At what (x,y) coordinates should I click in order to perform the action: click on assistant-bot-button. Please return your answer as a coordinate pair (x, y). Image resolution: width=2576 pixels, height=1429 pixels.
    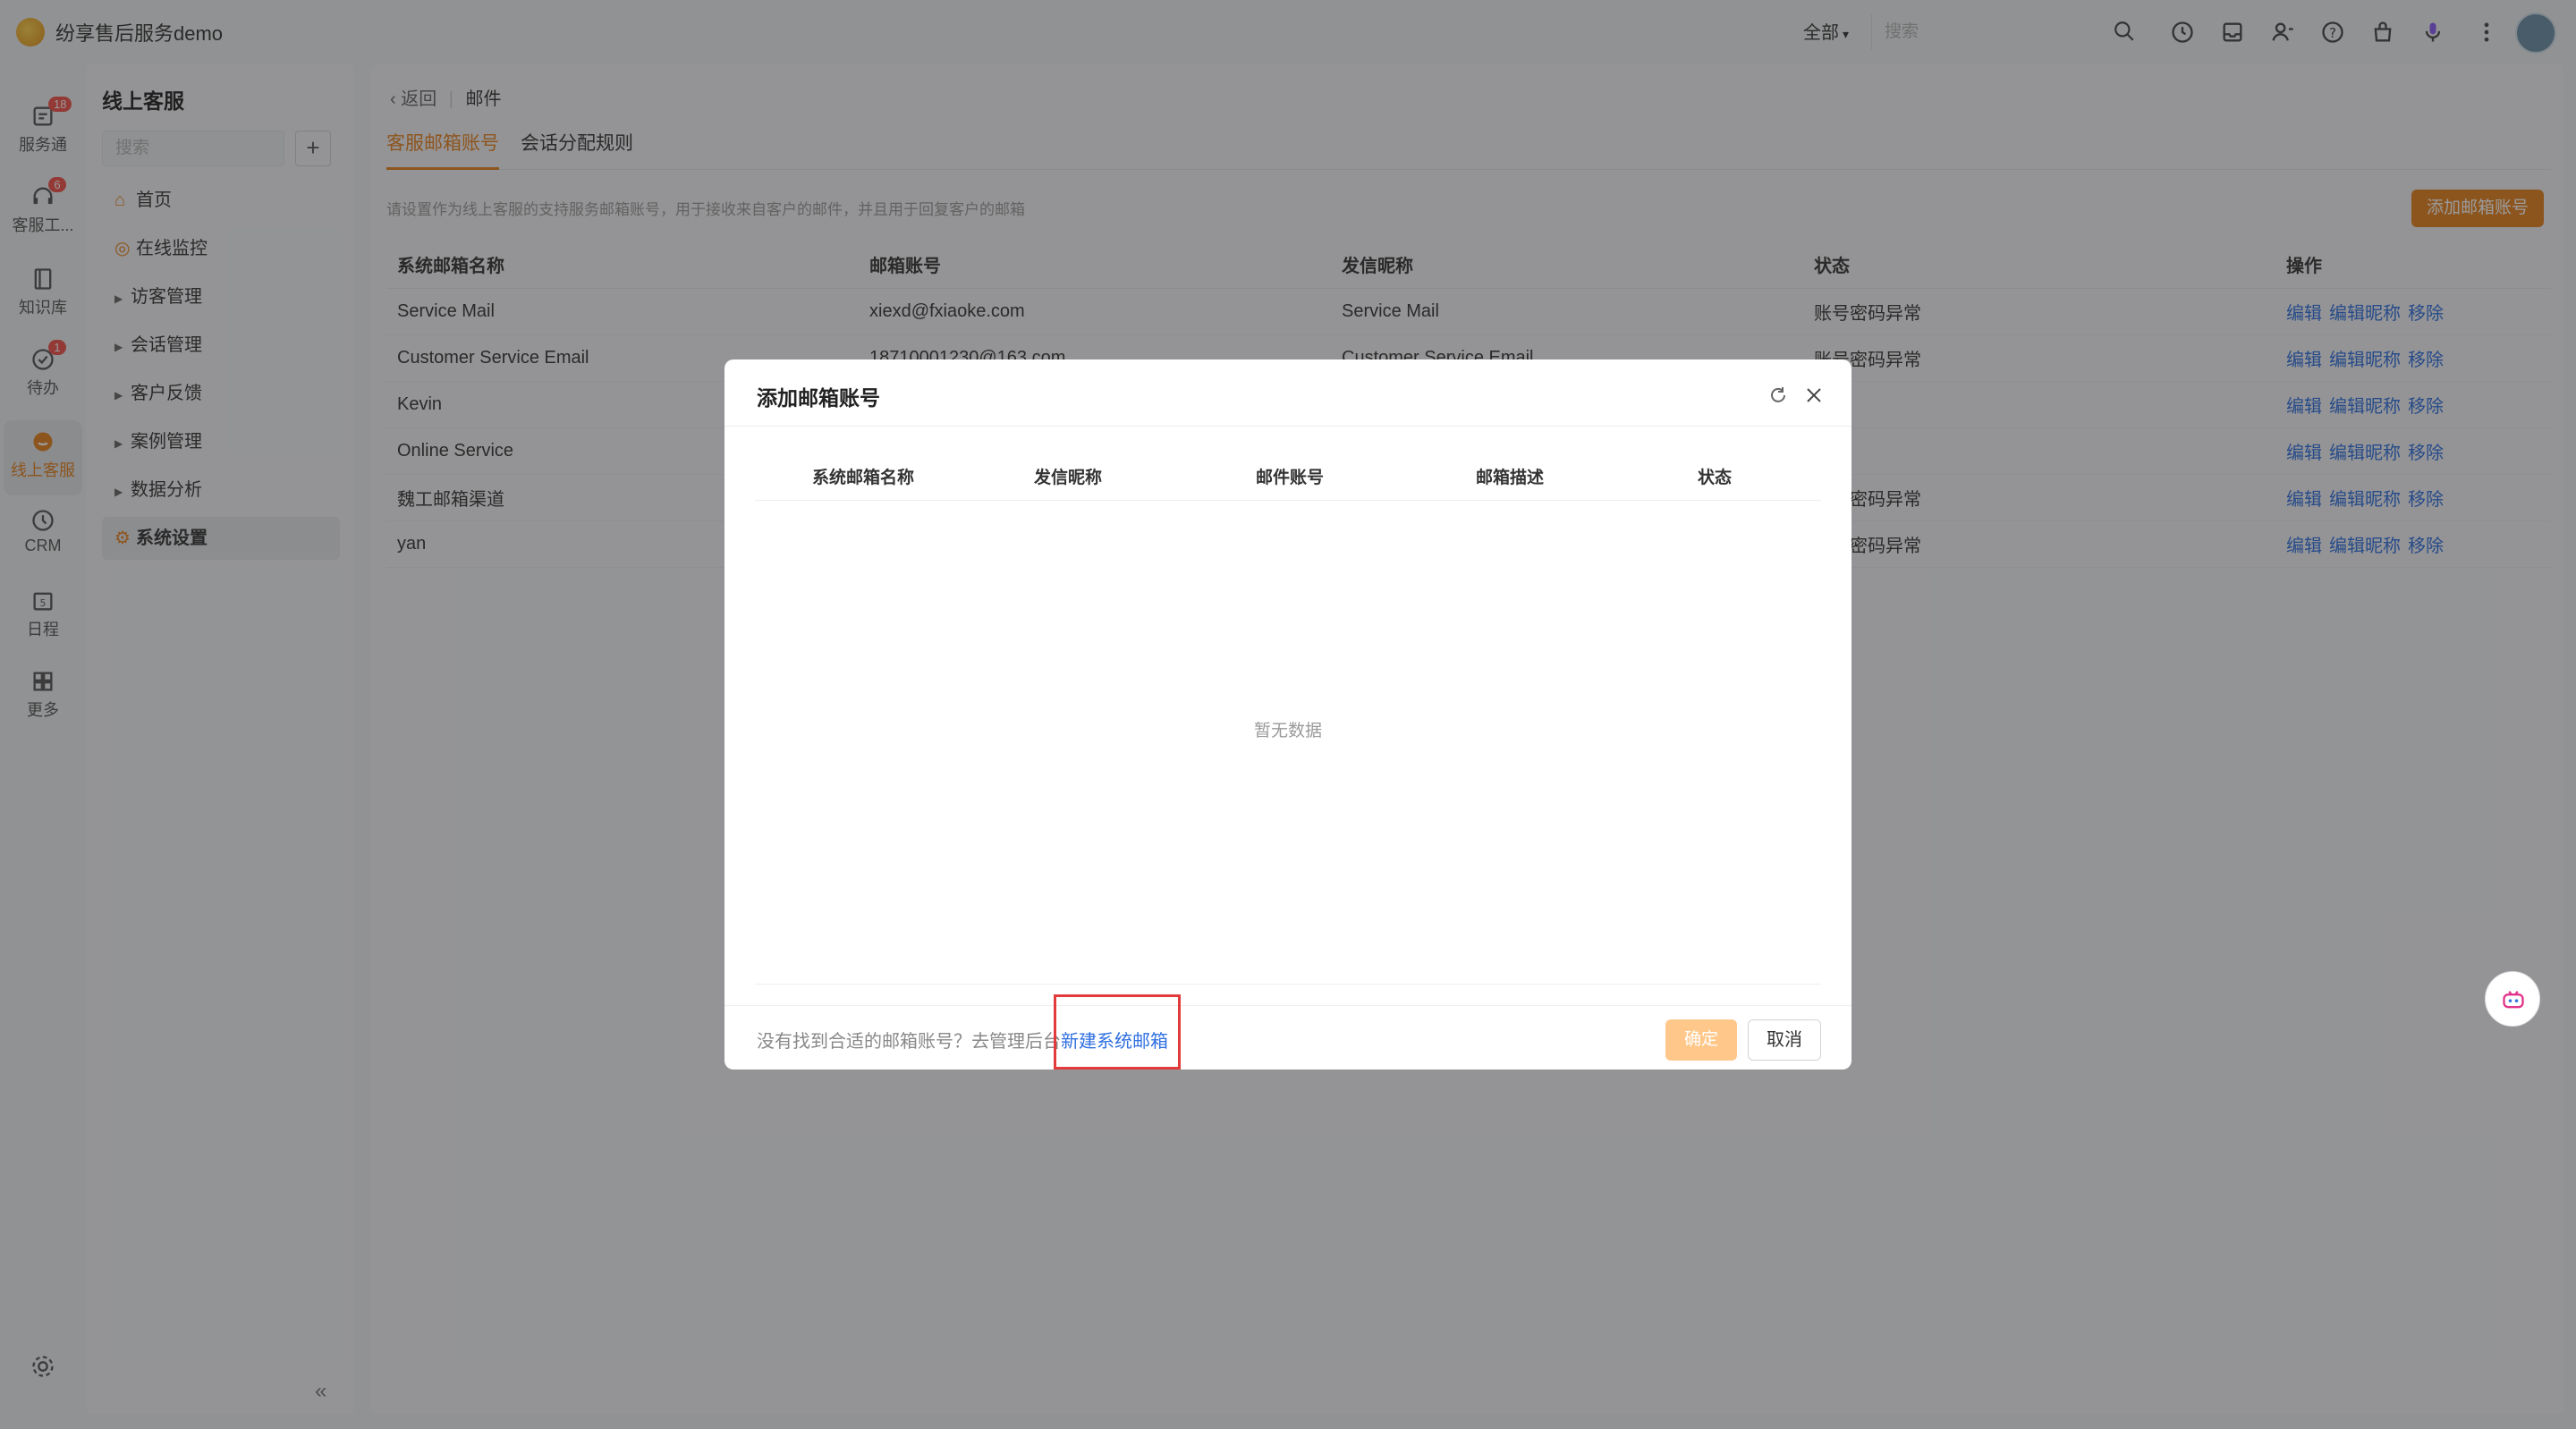
    Looking at the image, I should click on (2512, 999).